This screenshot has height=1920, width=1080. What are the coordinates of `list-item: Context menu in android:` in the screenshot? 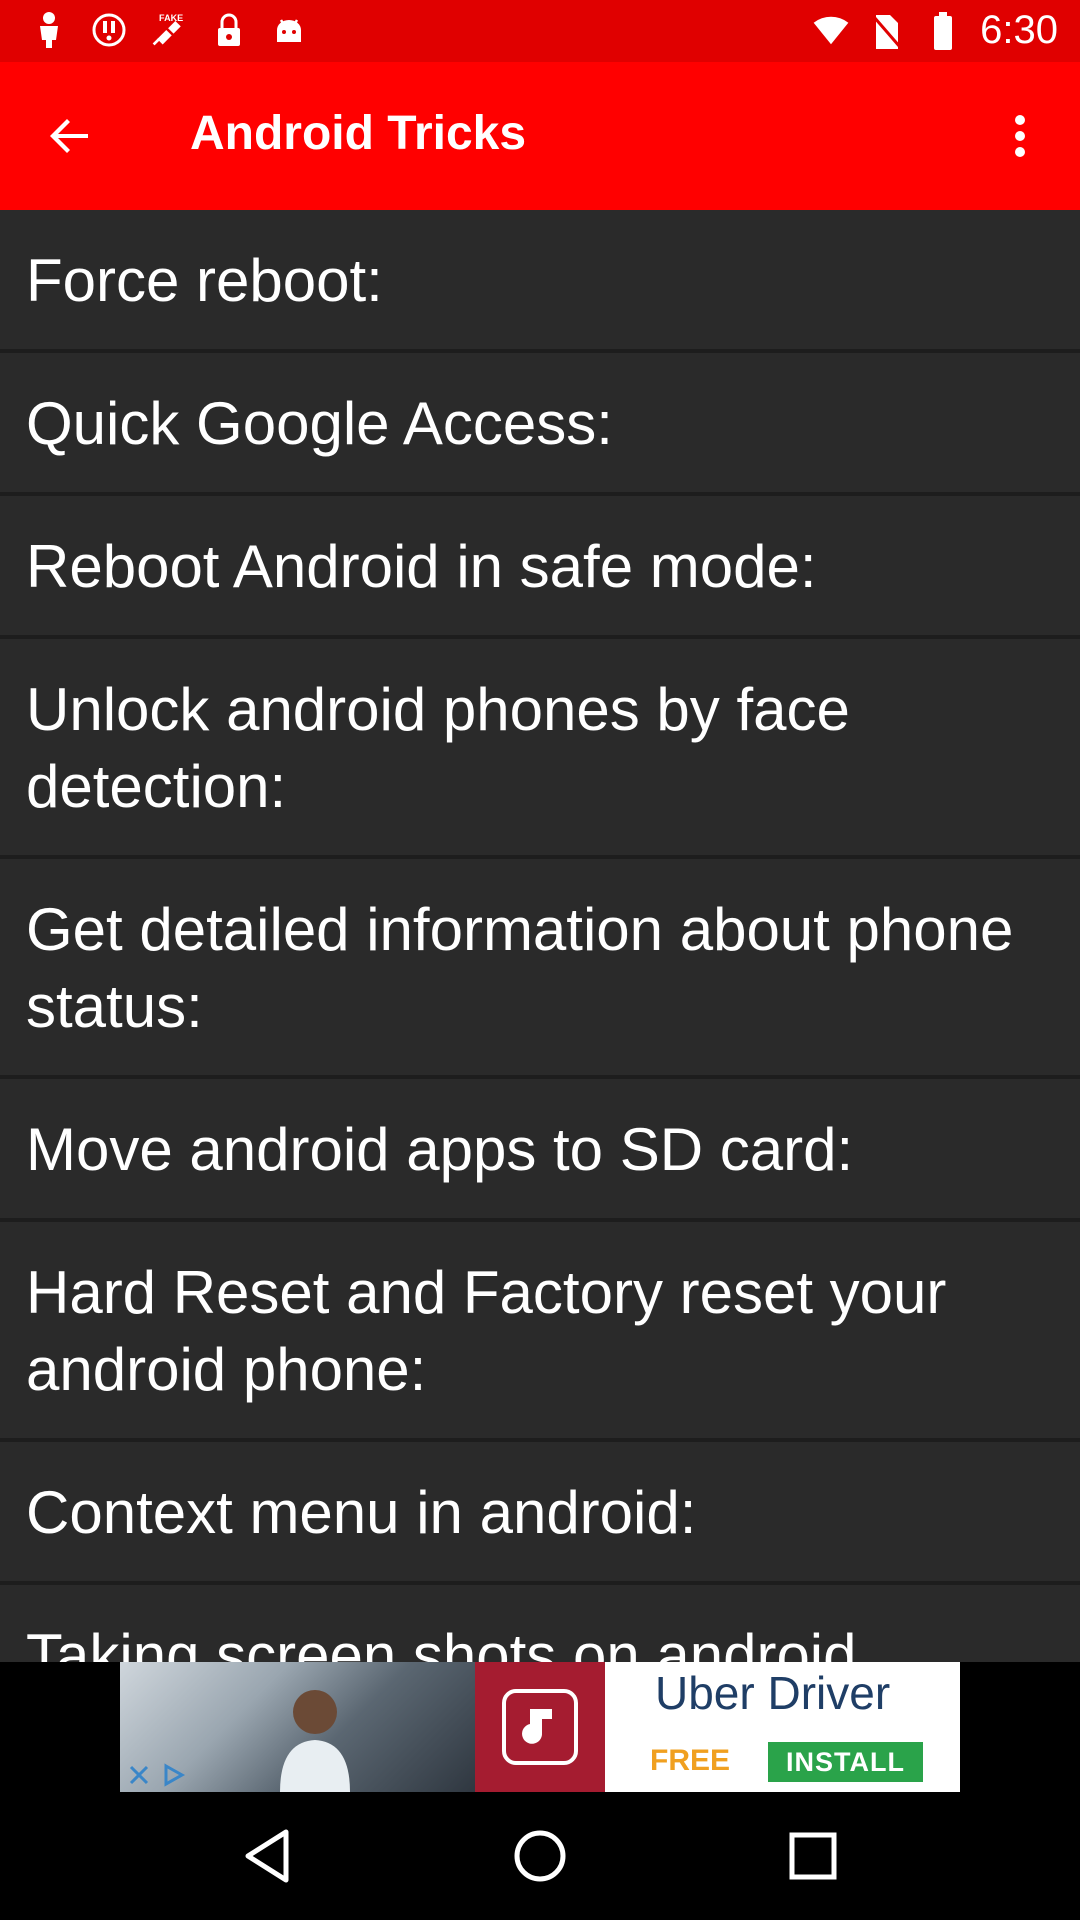 It's located at (540, 1513).